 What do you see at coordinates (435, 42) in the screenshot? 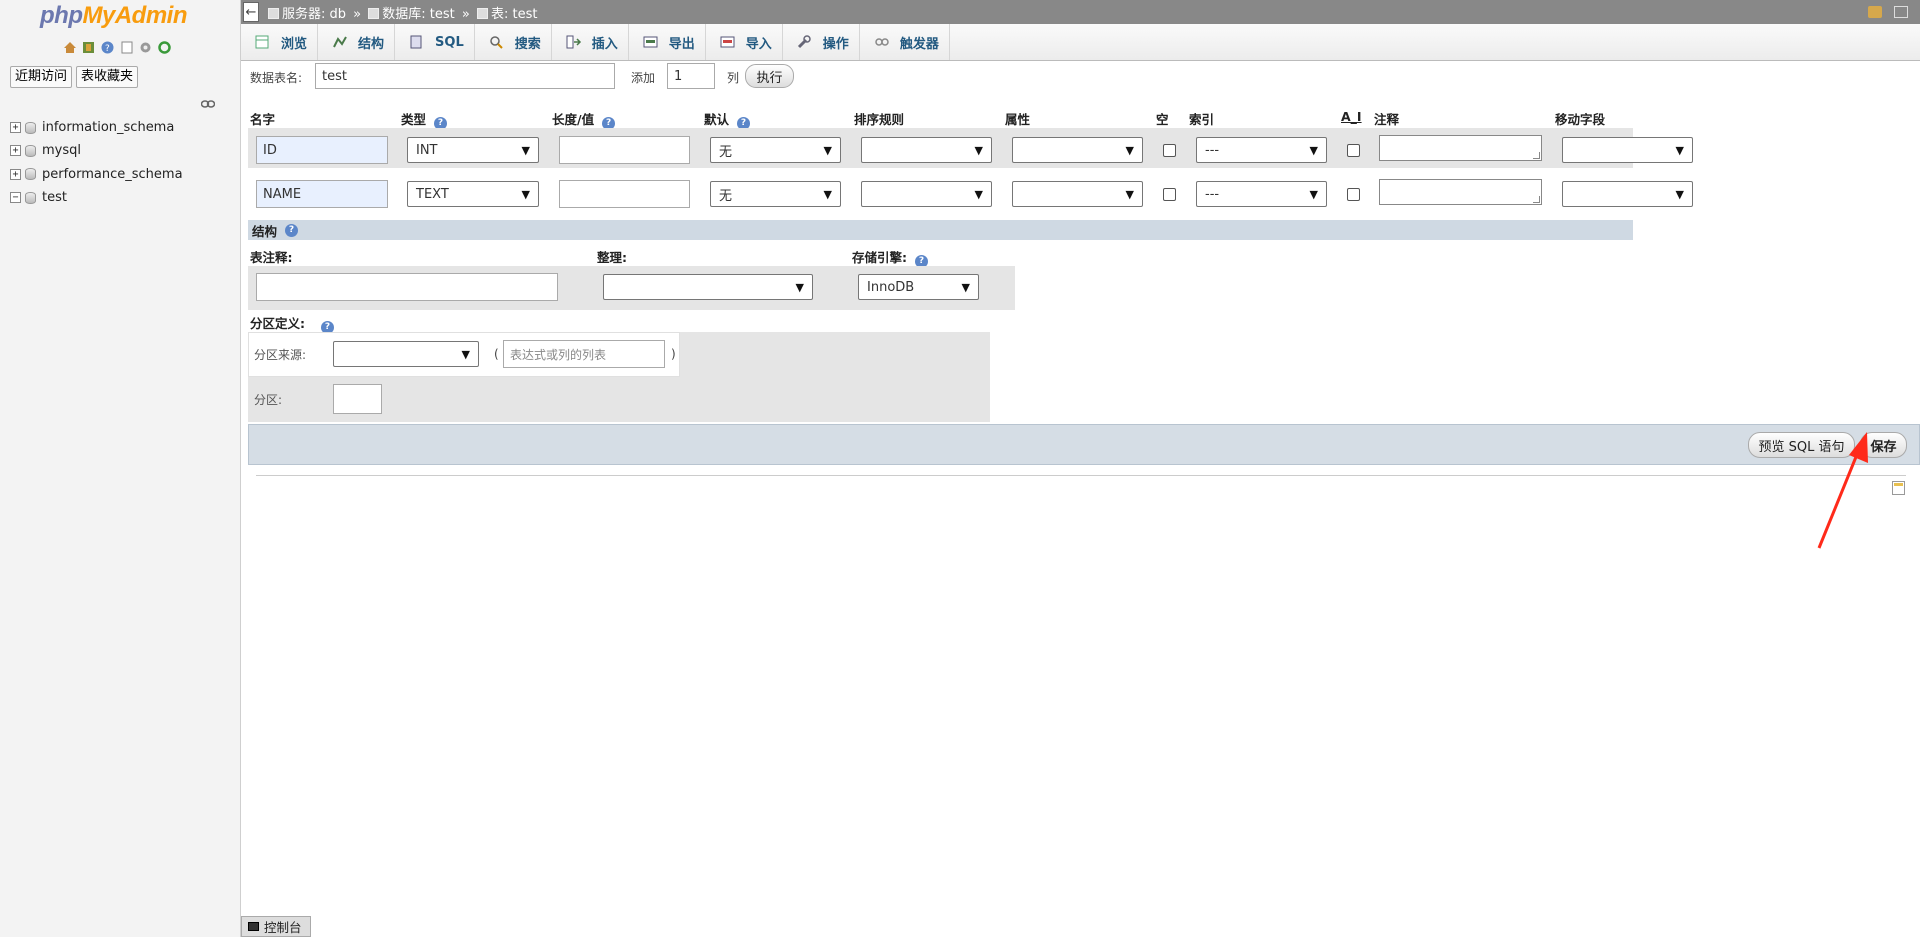
I see `tab-sql: SQL` at bounding box center [435, 42].